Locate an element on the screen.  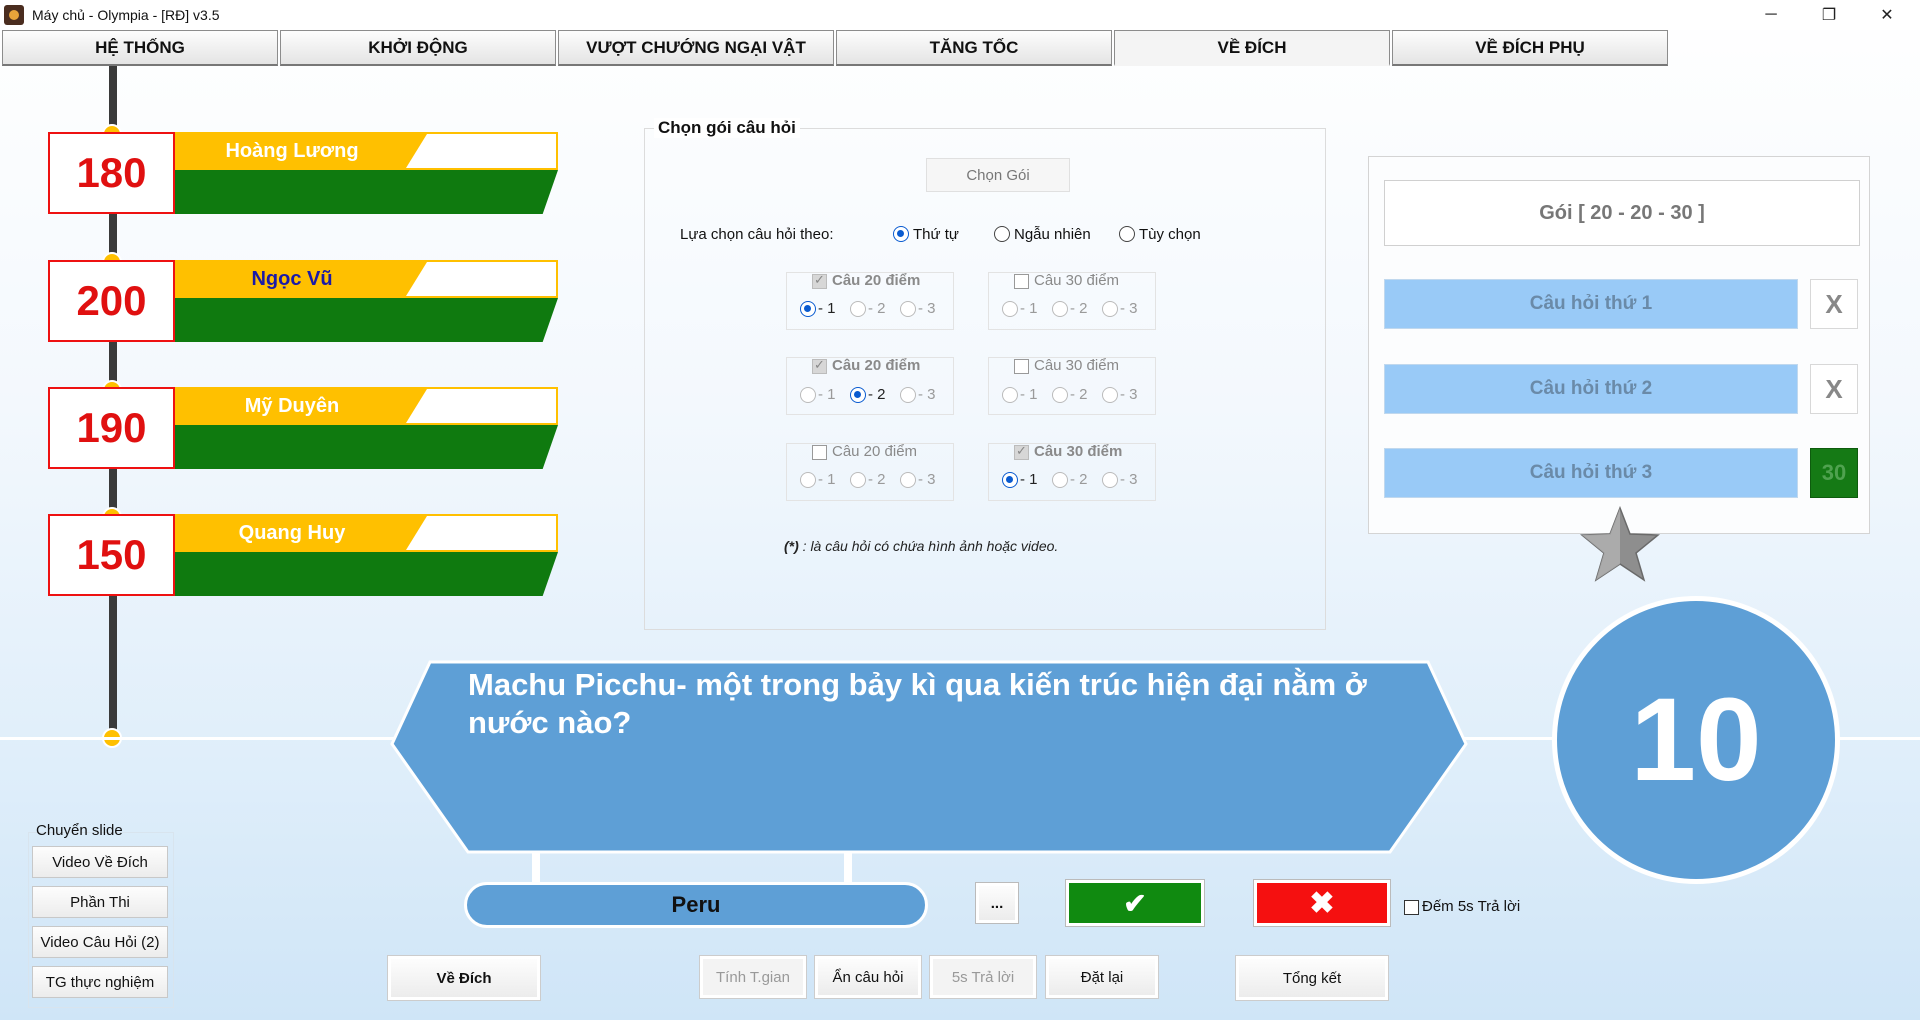
reset-button: Đặt lại is located at coordinates (1102, 977).